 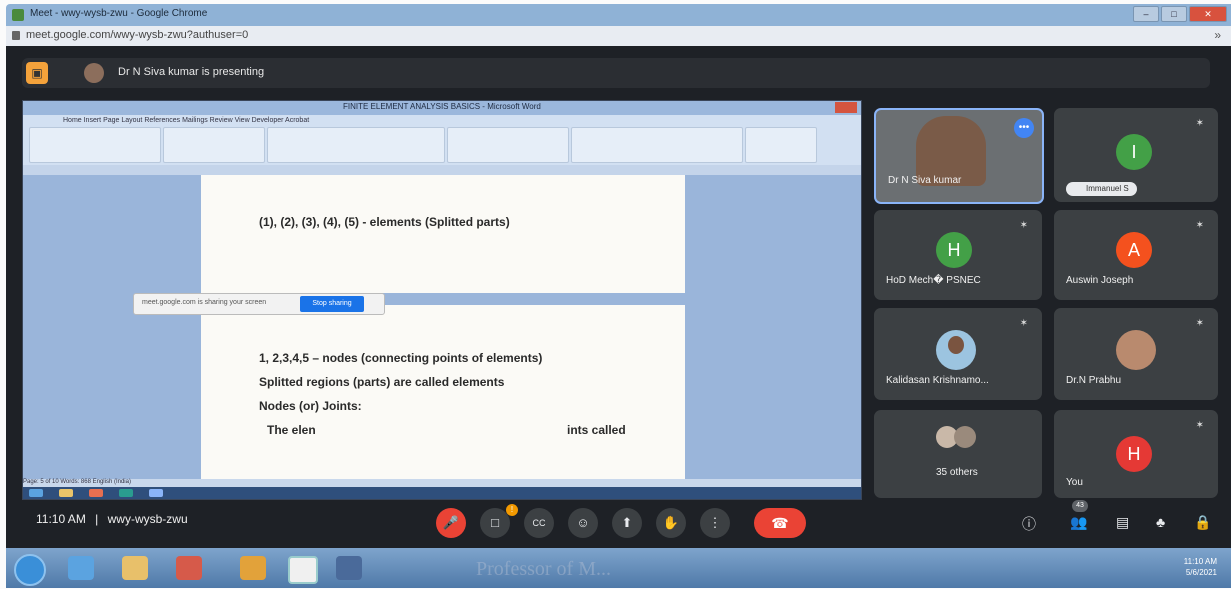 What do you see at coordinates (442, 170) in the screenshot?
I see `word-ruler` at bounding box center [442, 170].